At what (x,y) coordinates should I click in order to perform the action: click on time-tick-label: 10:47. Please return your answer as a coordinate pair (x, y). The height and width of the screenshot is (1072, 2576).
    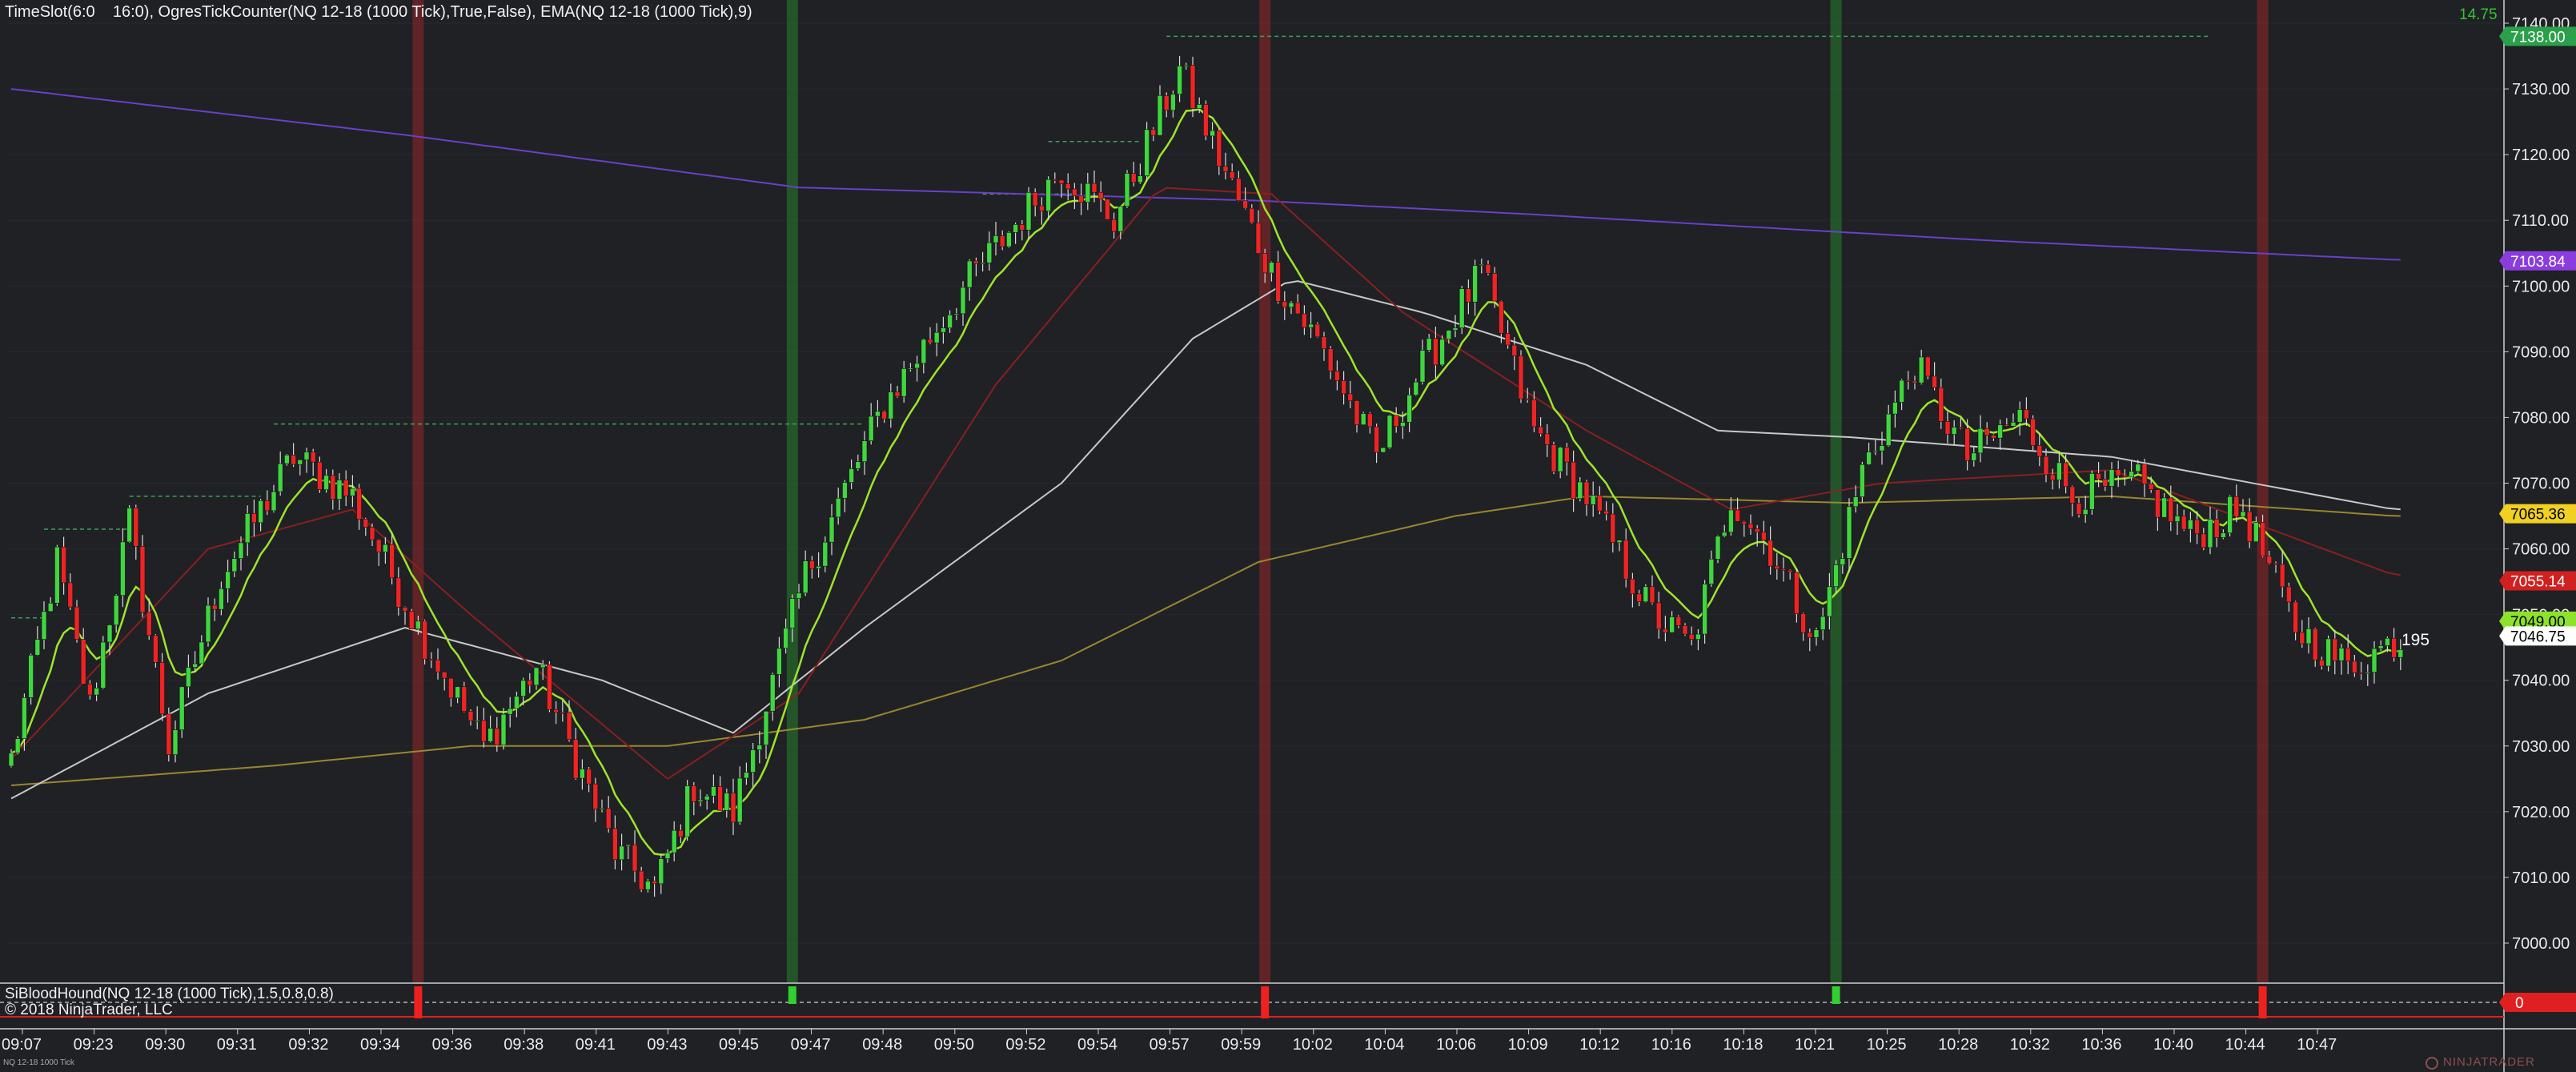
    Looking at the image, I should click on (2317, 1045).